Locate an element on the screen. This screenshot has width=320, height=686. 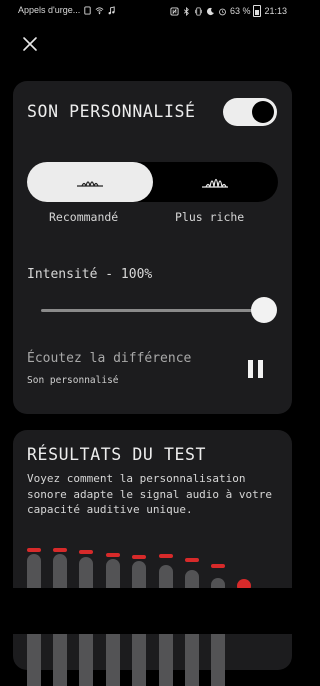
intensity-label: Intensité - 100% is located at coordinates (90, 274).